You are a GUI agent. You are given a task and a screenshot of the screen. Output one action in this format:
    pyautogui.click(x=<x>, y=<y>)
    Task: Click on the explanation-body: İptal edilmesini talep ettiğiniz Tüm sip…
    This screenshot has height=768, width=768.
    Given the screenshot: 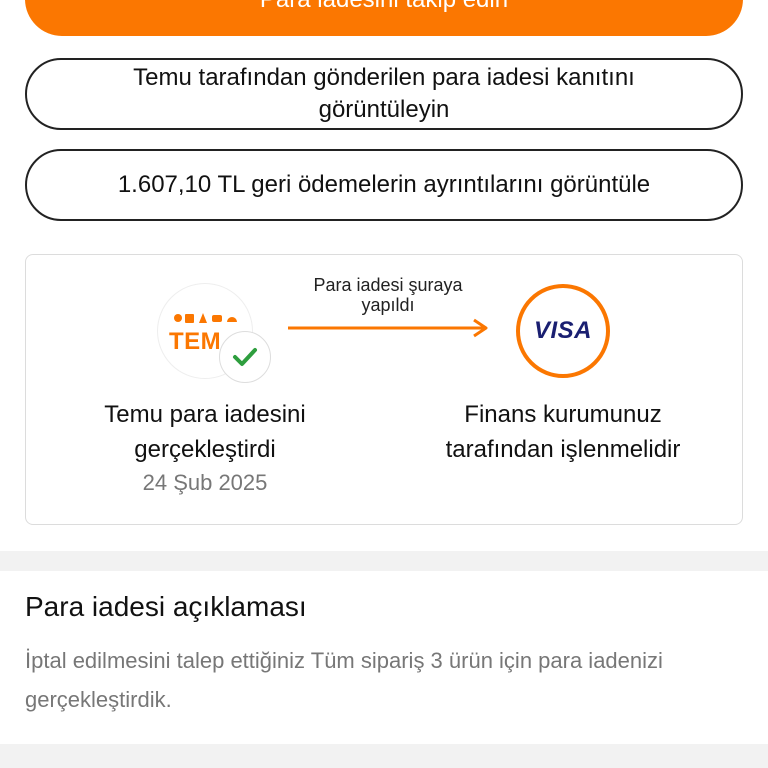 What is the action you would take?
    pyautogui.click(x=344, y=680)
    